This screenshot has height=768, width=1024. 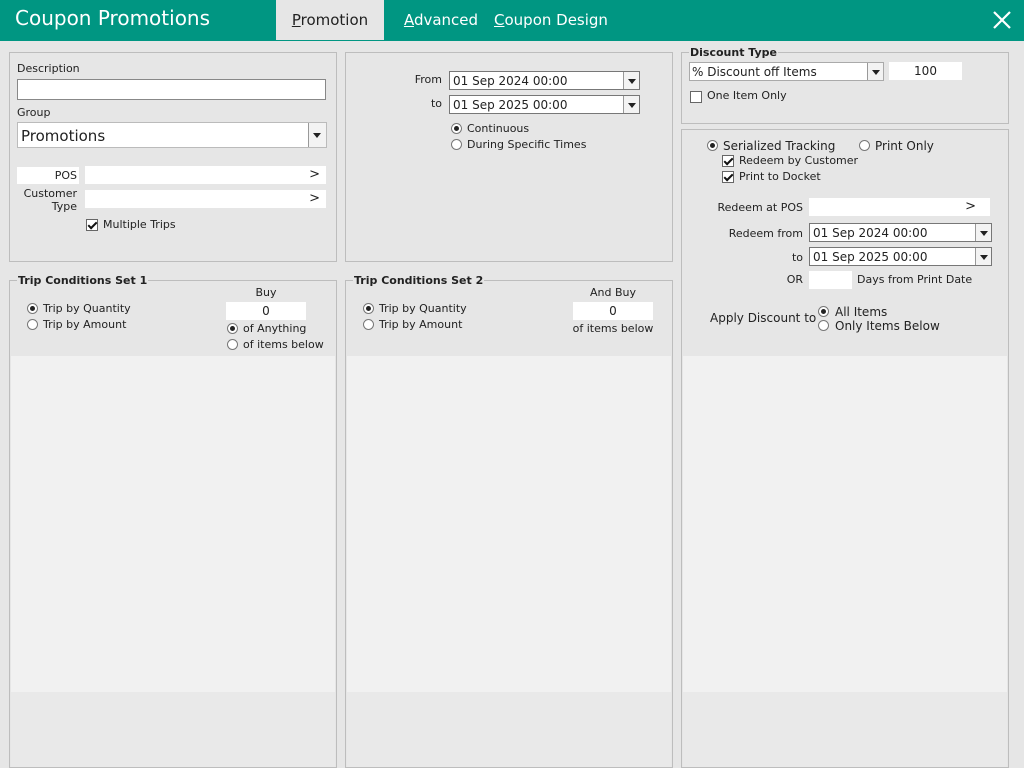 What do you see at coordinates (139, 224) in the screenshot?
I see `multiple-trips-label: Multiple Trips` at bounding box center [139, 224].